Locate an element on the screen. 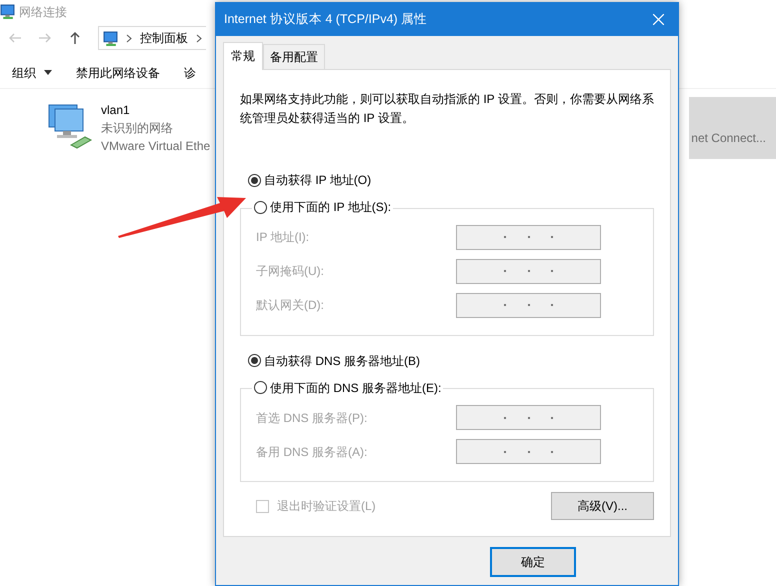 The width and height of the screenshot is (776, 586). validate-checkbox: 退出时验证设置(L) is located at coordinates (316, 506).